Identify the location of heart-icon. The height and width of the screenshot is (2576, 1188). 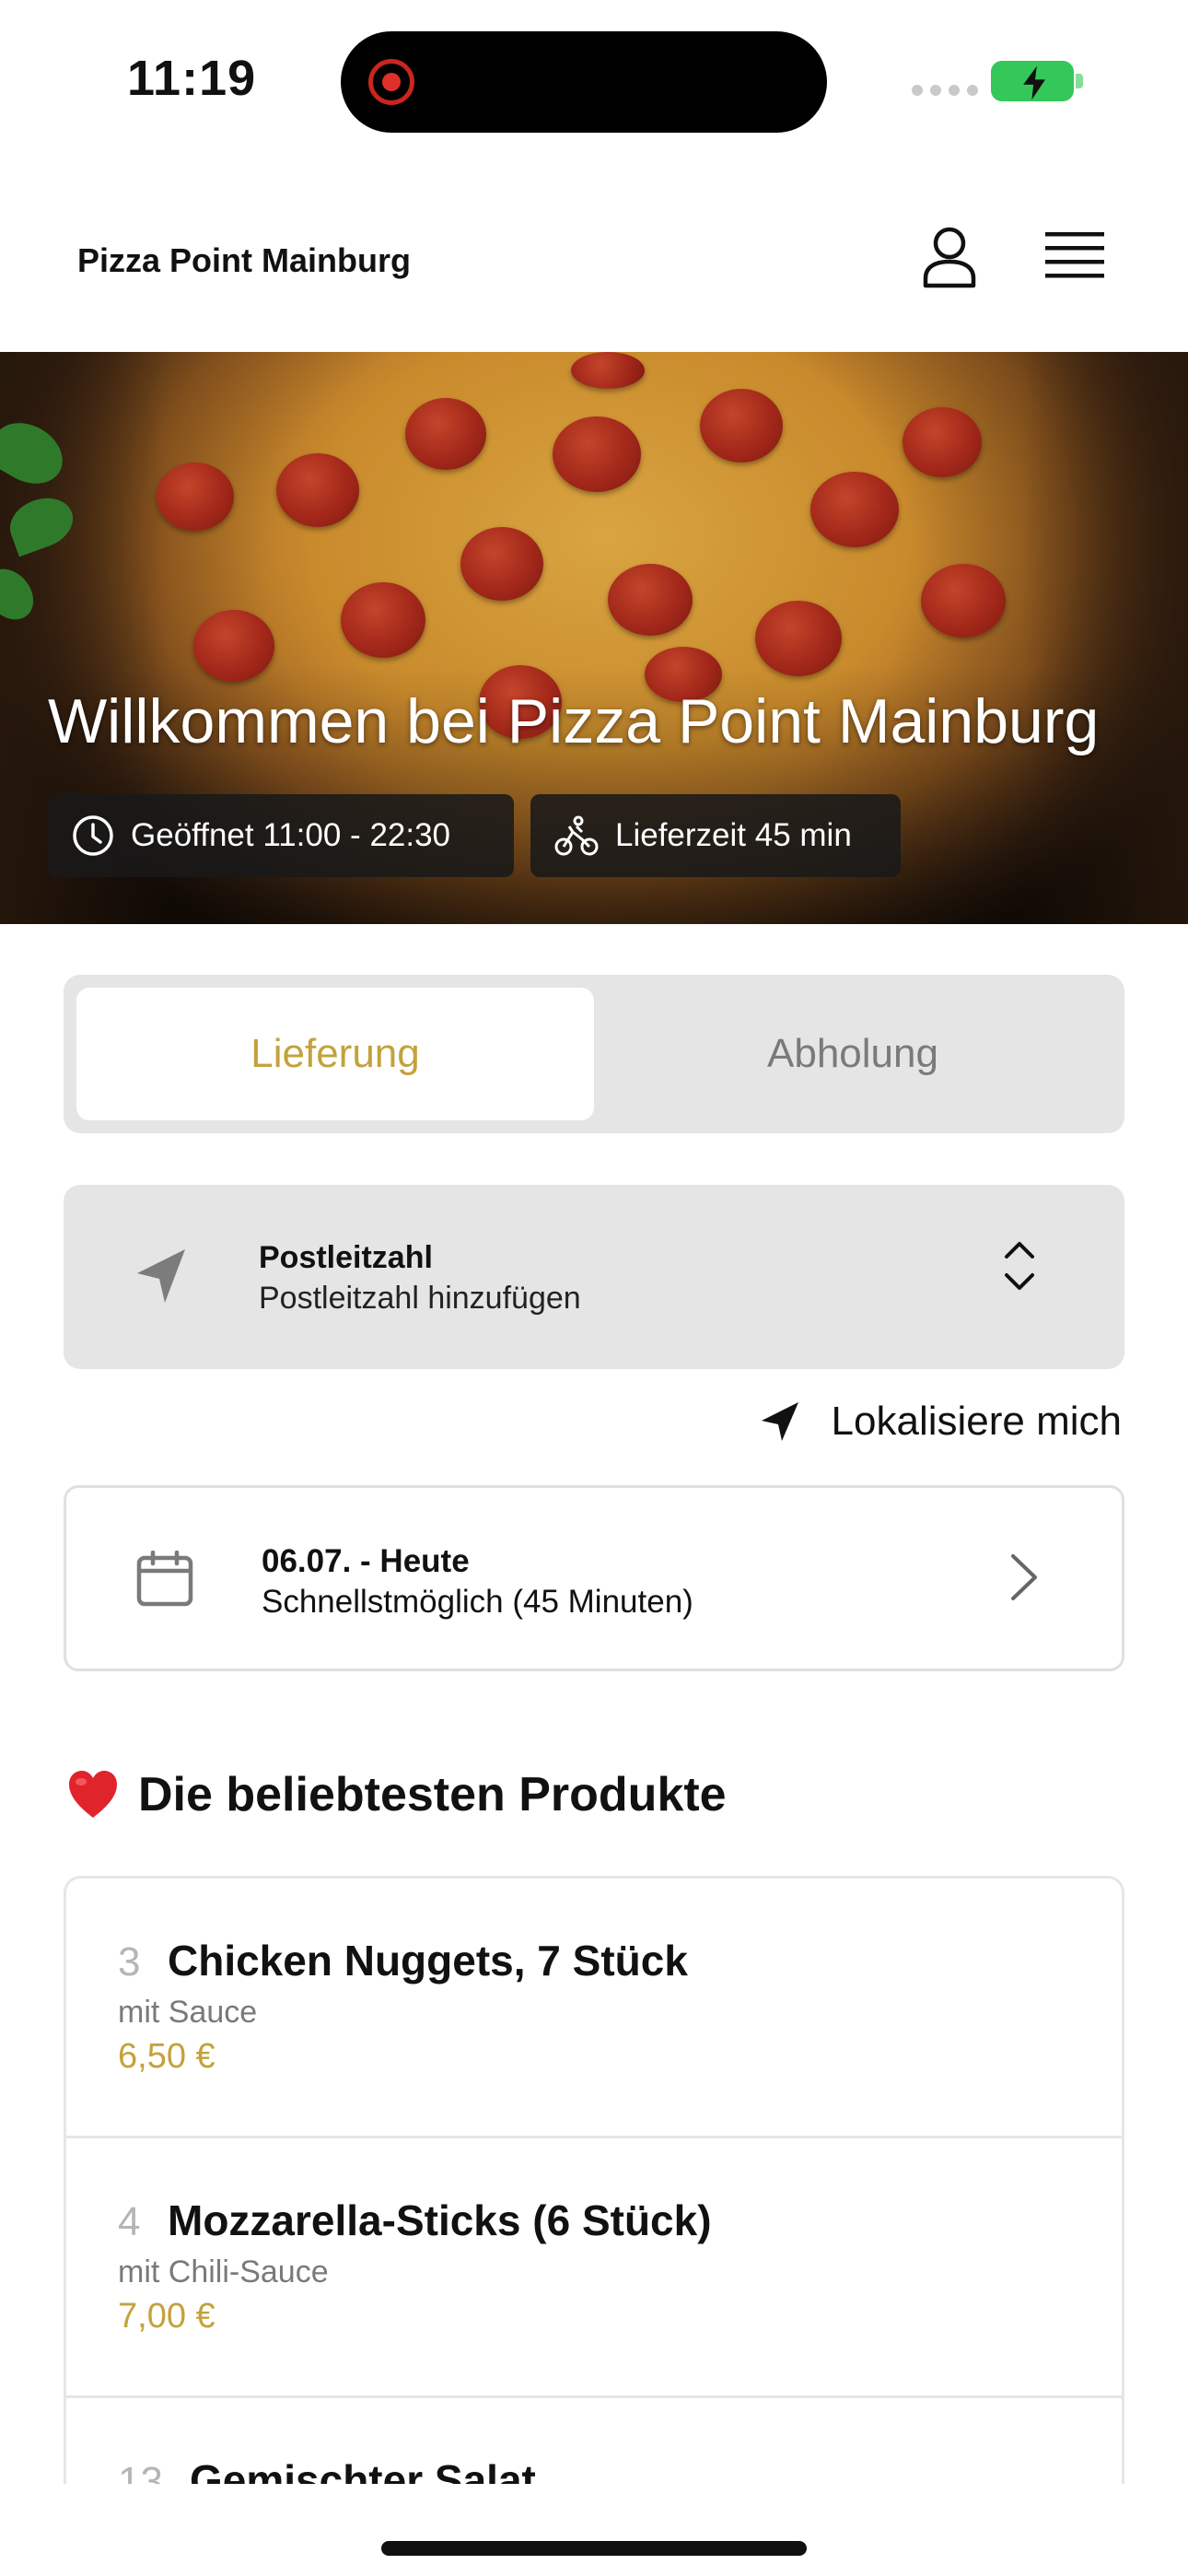
(93, 1794).